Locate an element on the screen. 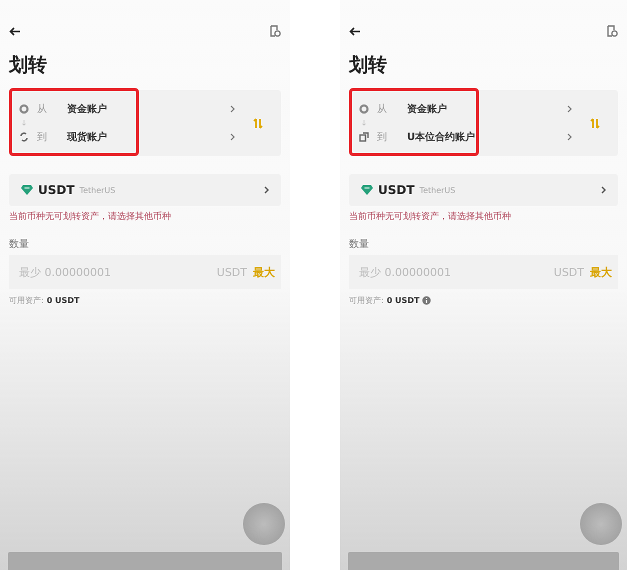  account-row: 到 现货账户 is located at coordinates (136, 137).